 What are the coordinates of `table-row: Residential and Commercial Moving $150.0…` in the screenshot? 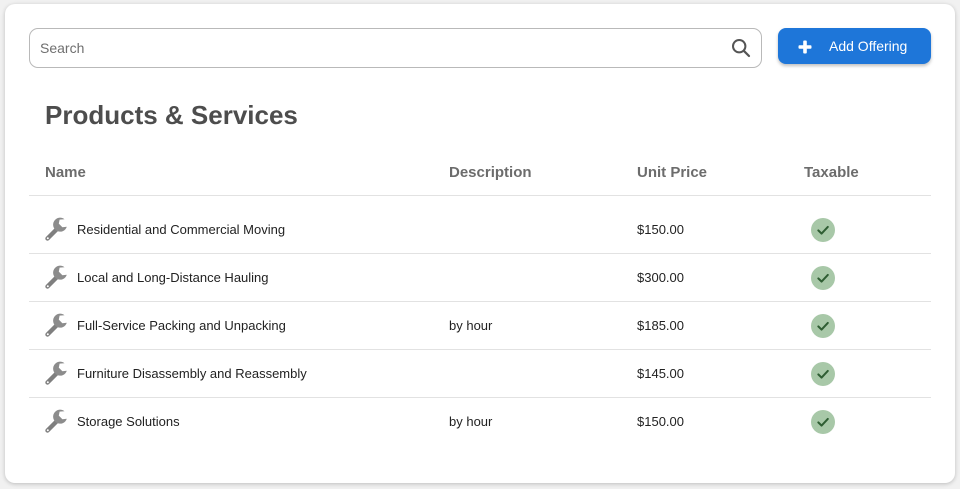 It's located at (480, 225).